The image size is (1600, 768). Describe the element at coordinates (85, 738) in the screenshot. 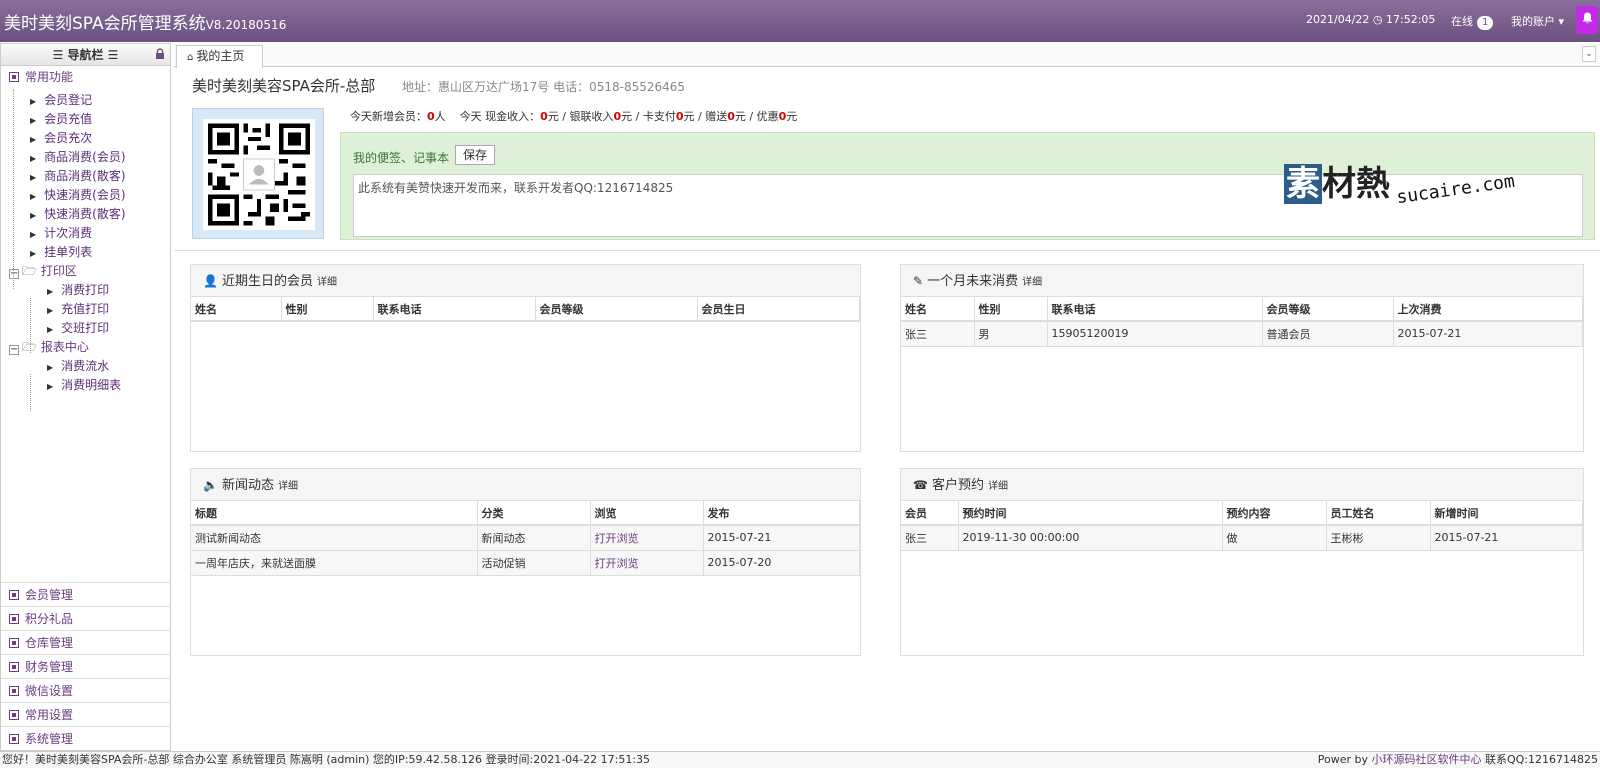

I see `group-system: 系统管理` at that location.